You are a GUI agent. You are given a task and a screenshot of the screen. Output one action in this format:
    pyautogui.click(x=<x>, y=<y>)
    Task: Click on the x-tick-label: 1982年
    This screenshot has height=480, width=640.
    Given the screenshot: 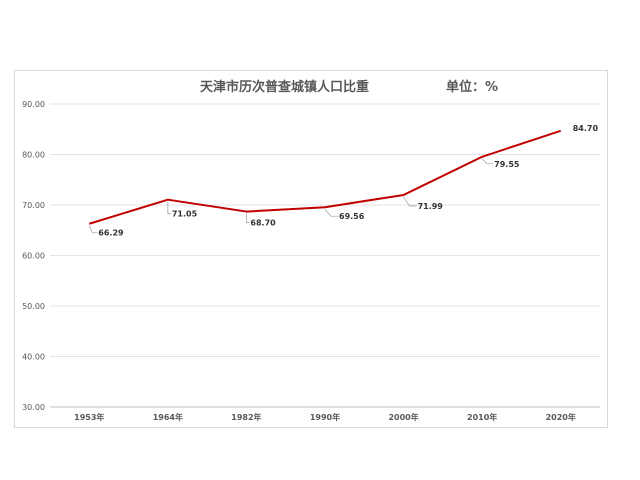 What is the action you would take?
    pyautogui.click(x=246, y=417)
    